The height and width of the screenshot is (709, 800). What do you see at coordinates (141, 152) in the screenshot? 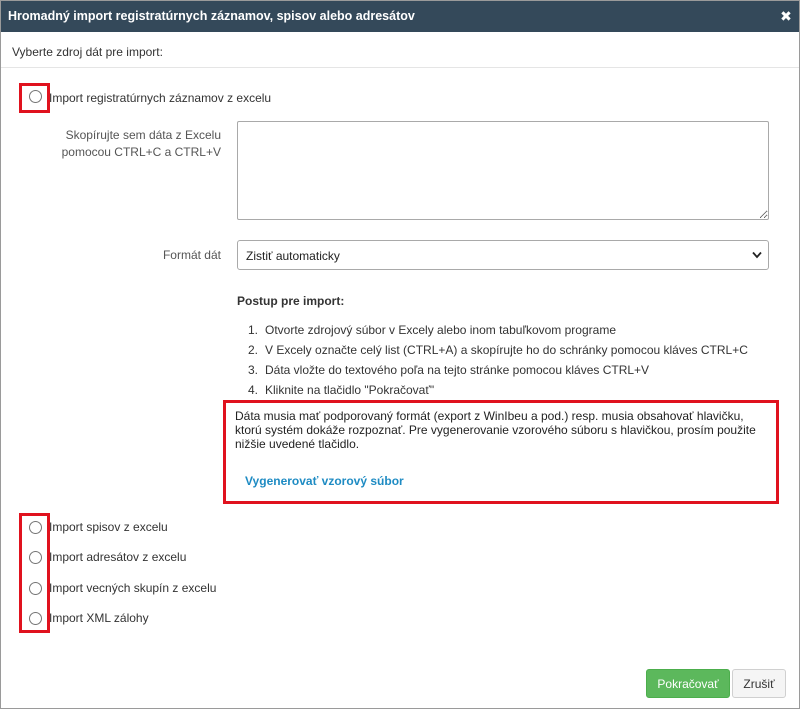
I see `paste-field-label-line2: pomocou CTRL+C a CTRL+V` at bounding box center [141, 152].